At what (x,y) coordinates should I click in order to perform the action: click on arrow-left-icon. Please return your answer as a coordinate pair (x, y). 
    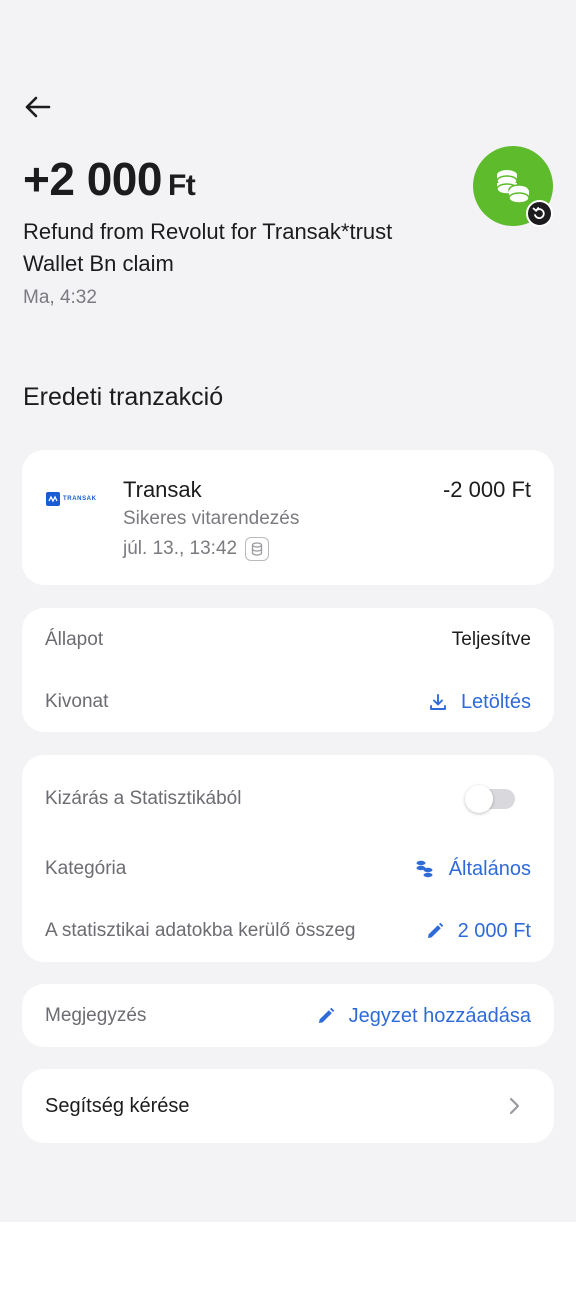
    Looking at the image, I should click on (38, 107).